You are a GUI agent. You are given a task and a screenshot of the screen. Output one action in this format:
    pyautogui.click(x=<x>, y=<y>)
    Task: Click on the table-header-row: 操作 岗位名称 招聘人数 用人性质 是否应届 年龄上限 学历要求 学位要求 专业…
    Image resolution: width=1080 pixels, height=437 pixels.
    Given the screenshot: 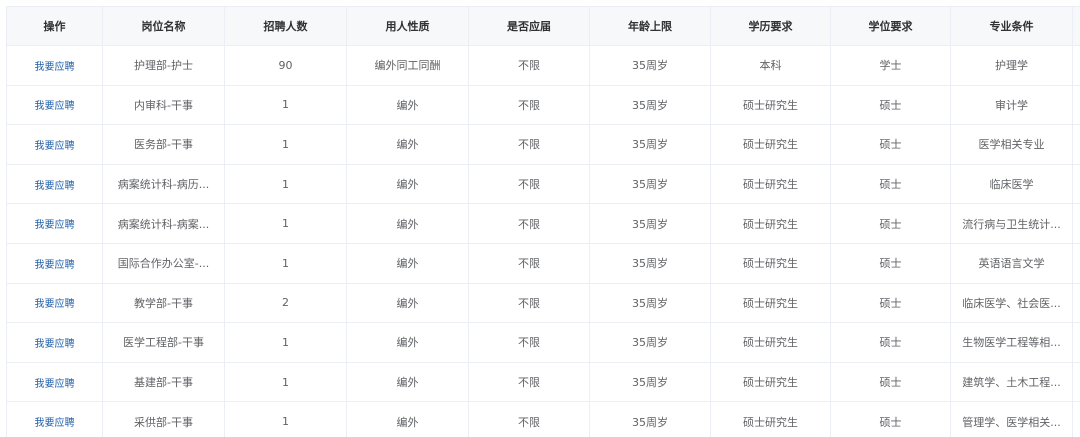 What is the action you would take?
    pyautogui.click(x=543, y=26)
    